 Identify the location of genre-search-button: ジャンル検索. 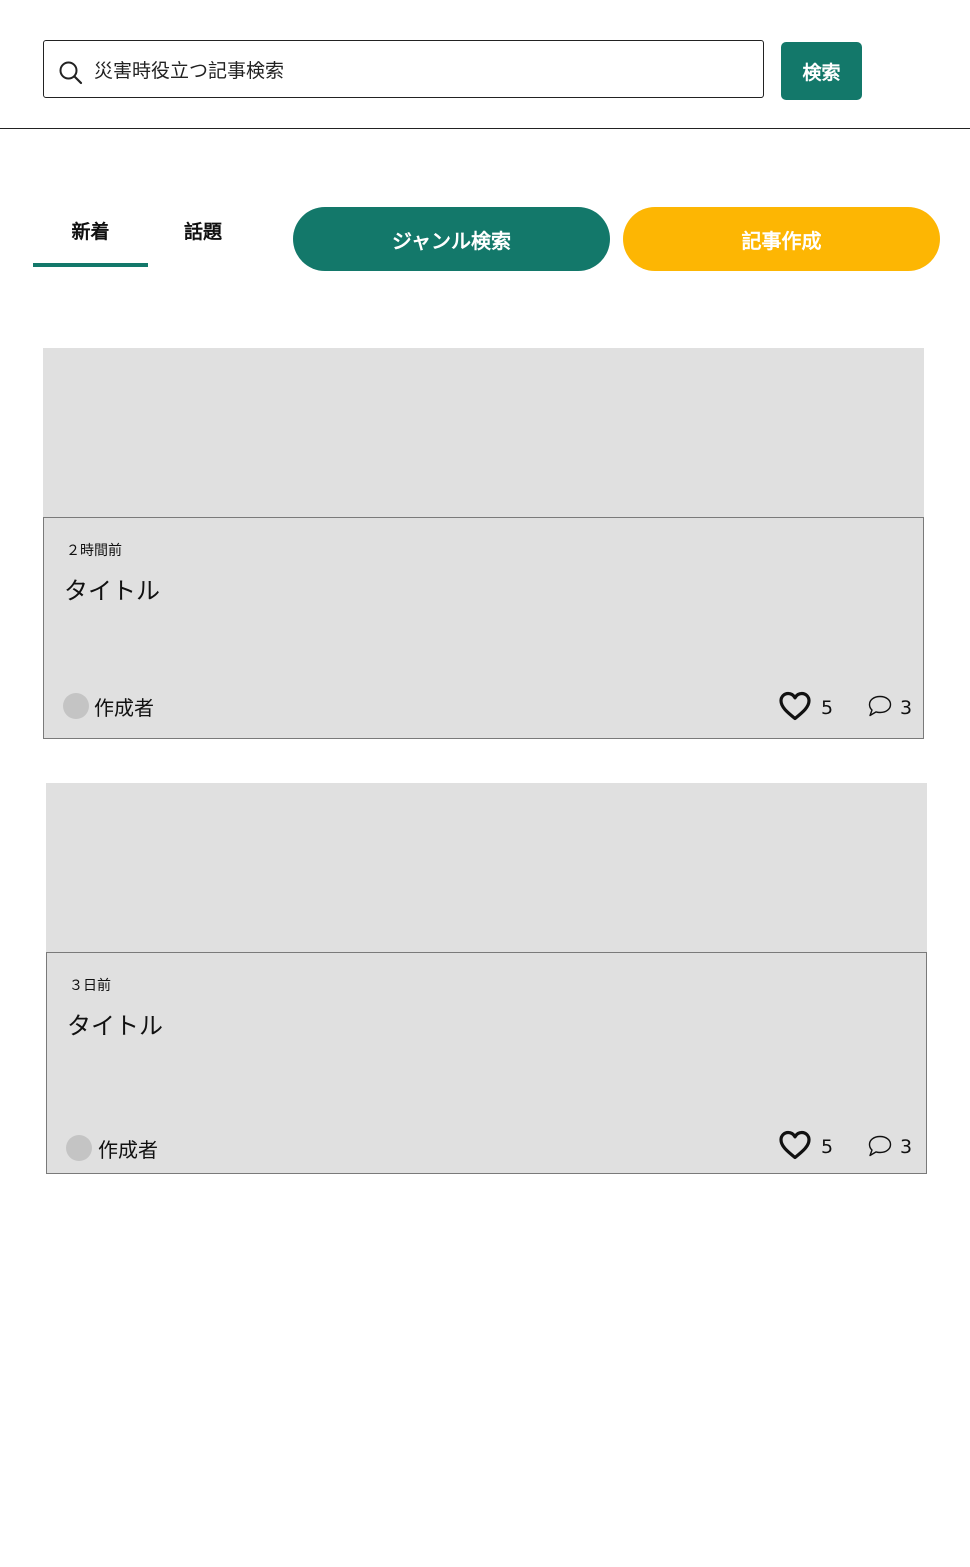
(451, 239).